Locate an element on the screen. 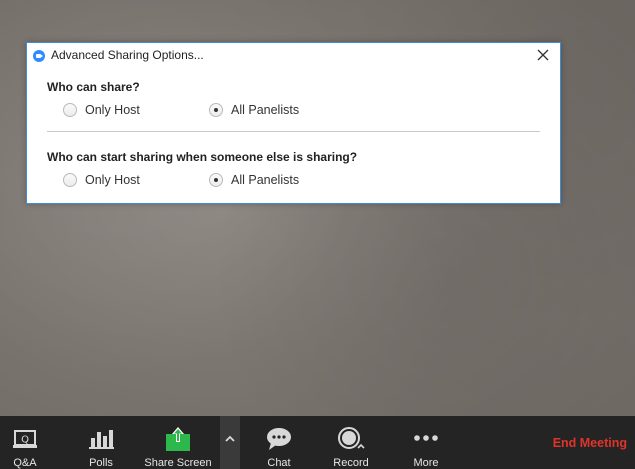  more-icon is located at coordinates (426, 438).